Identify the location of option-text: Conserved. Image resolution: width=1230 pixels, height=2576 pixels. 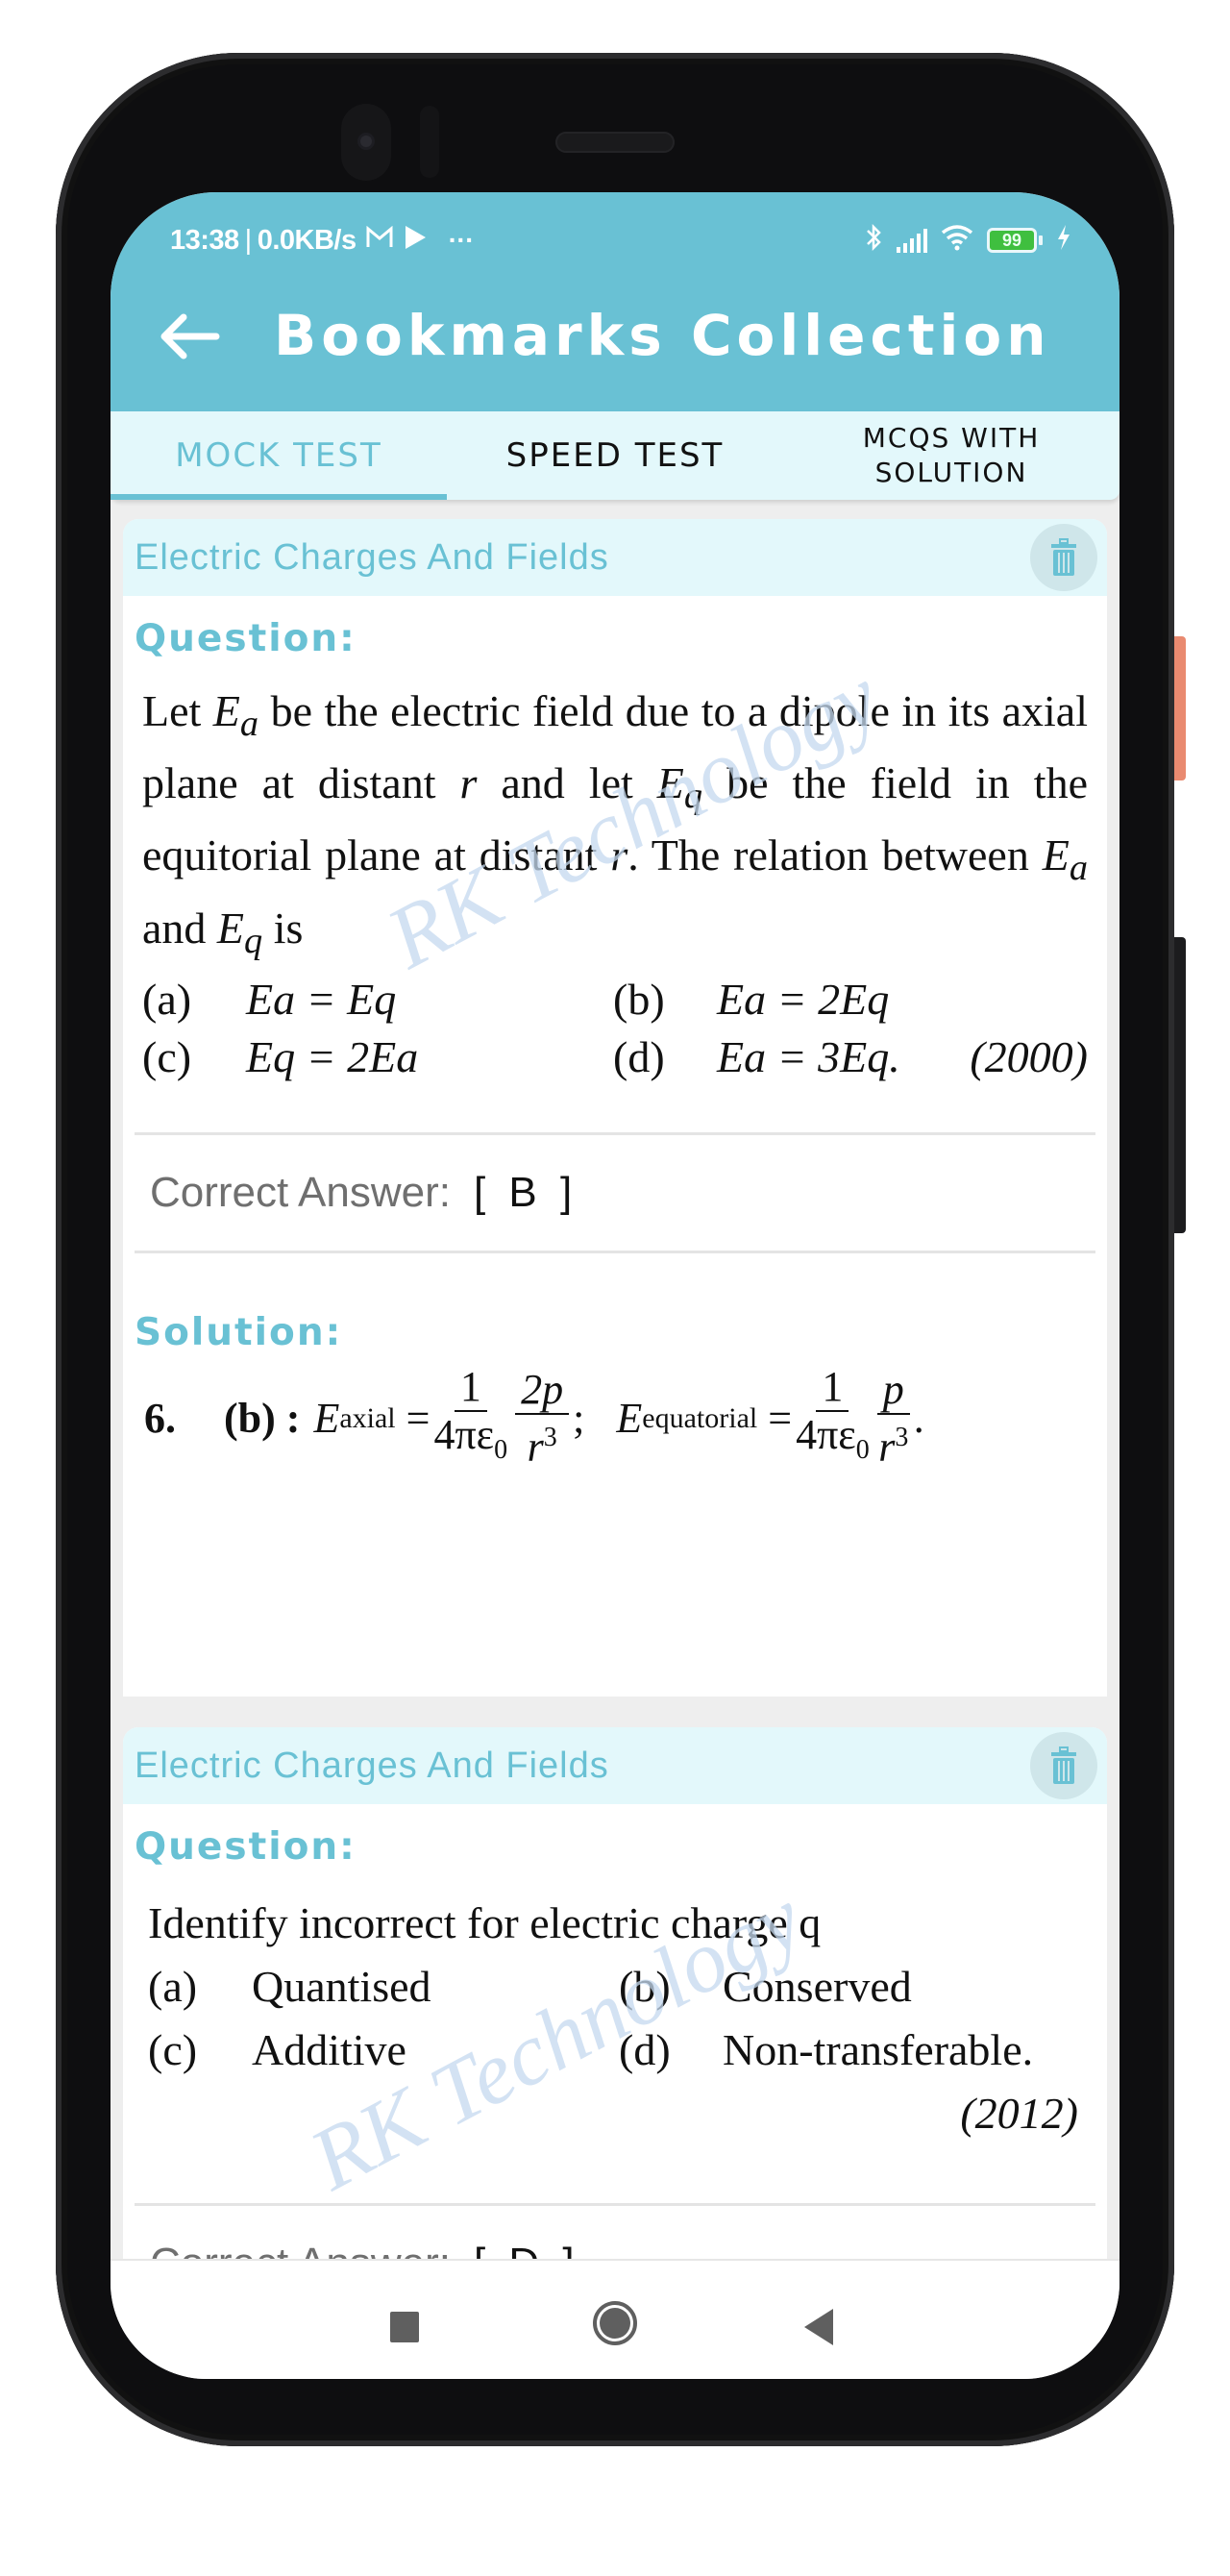
(818, 1986).